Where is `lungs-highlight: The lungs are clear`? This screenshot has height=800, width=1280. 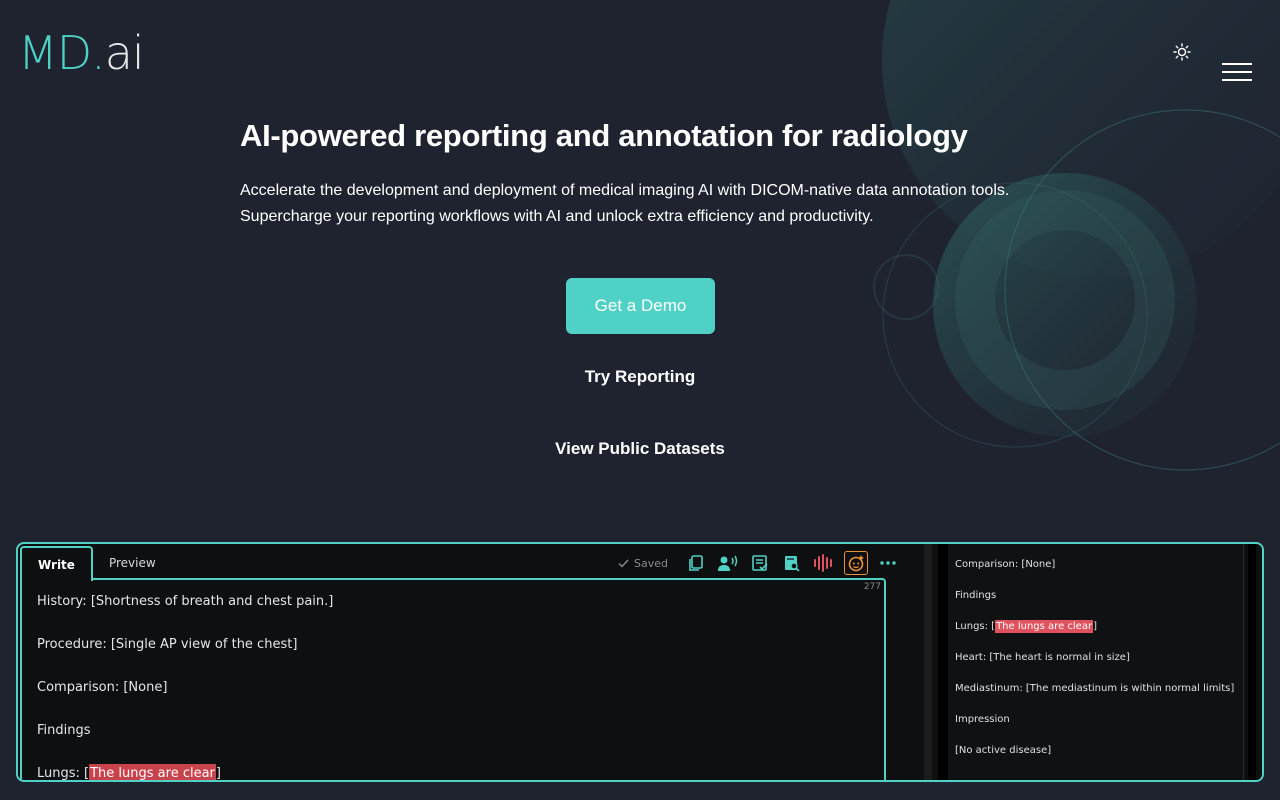
lungs-highlight: The lungs are clear is located at coordinates (152, 772).